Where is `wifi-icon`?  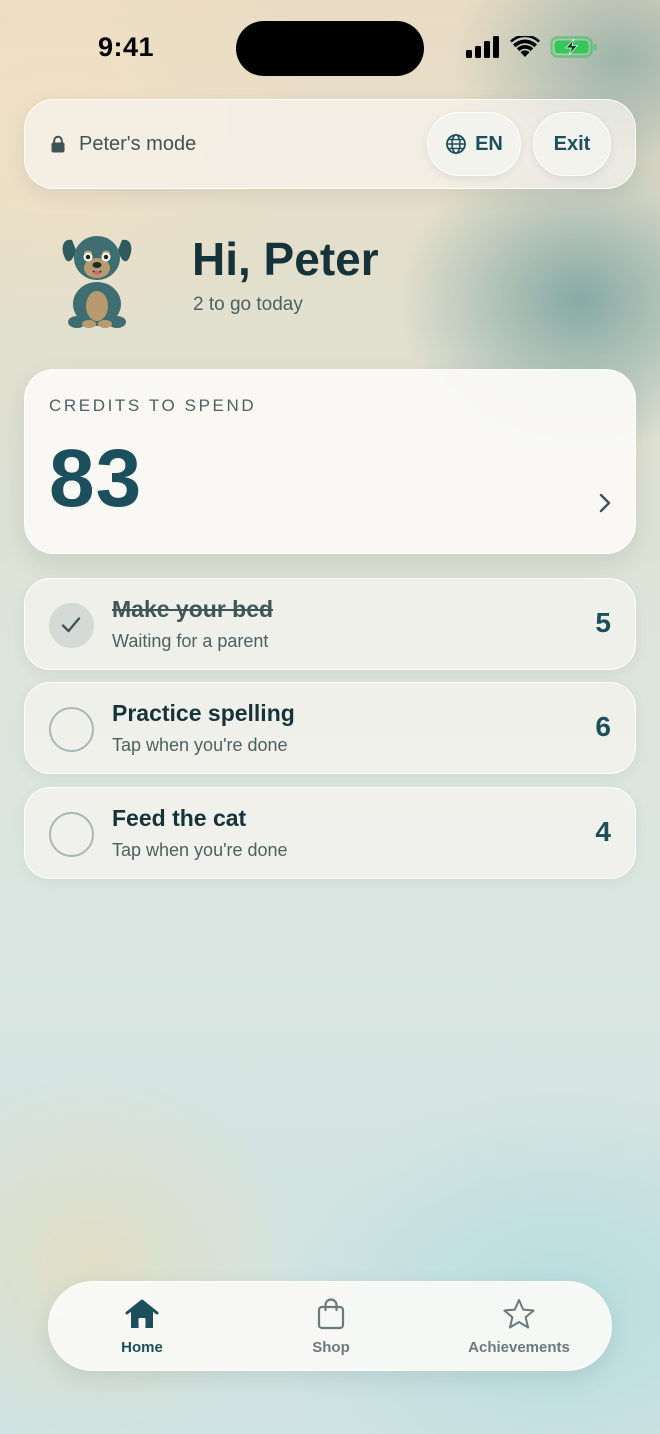
wifi-icon is located at coordinates (525, 46).